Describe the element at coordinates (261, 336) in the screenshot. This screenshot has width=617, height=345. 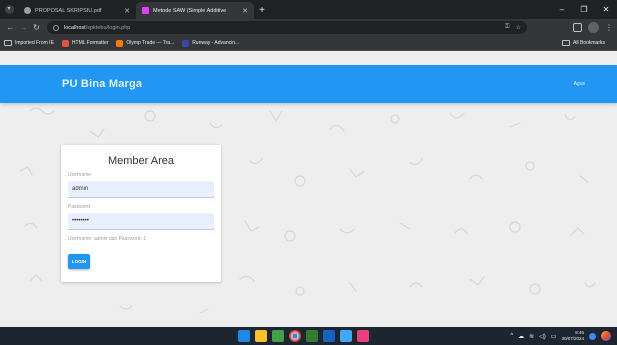
I see `file-explorer-icon` at that location.